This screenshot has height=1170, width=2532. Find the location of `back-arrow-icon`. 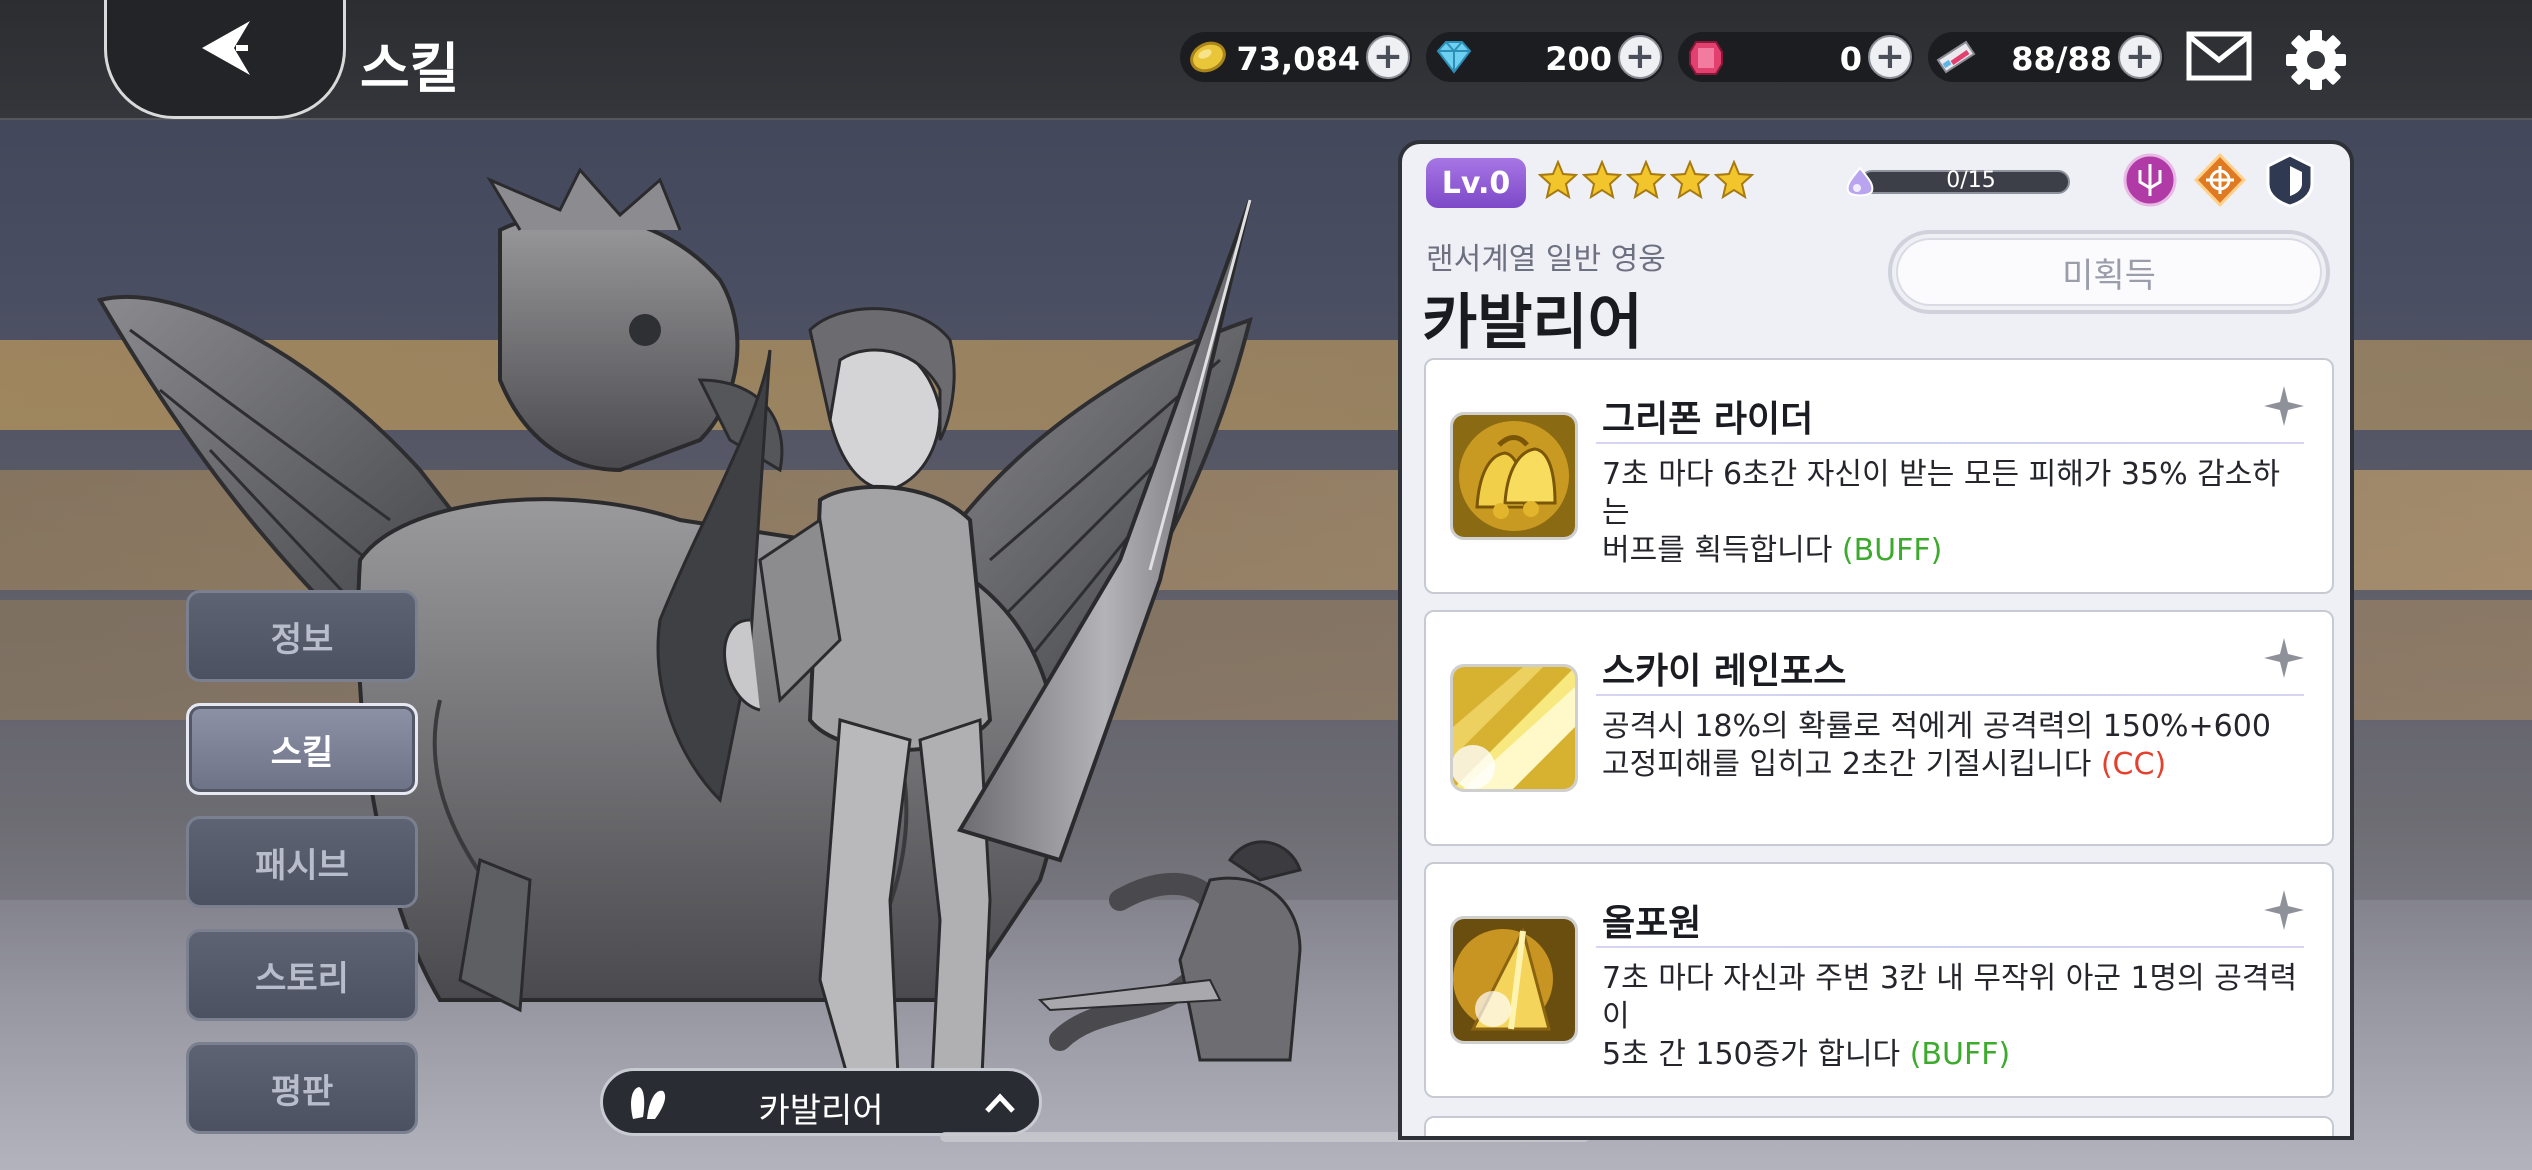

back-arrow-icon is located at coordinates (226, 48).